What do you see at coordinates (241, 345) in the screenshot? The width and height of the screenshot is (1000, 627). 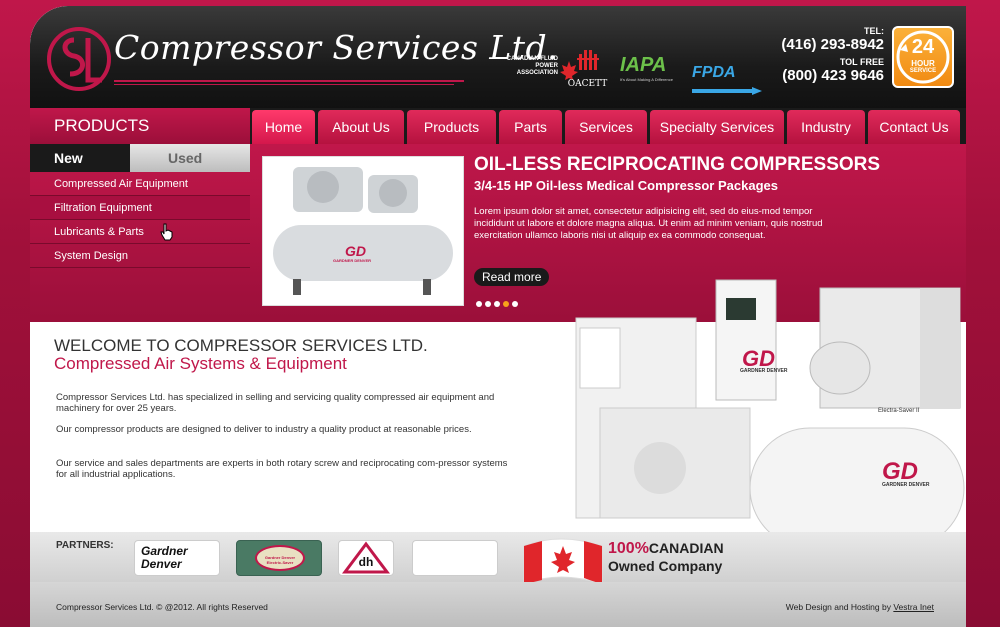 I see `welcome-title: WELCOME TO COMPRESSOR SERVICES LTD.` at bounding box center [241, 345].